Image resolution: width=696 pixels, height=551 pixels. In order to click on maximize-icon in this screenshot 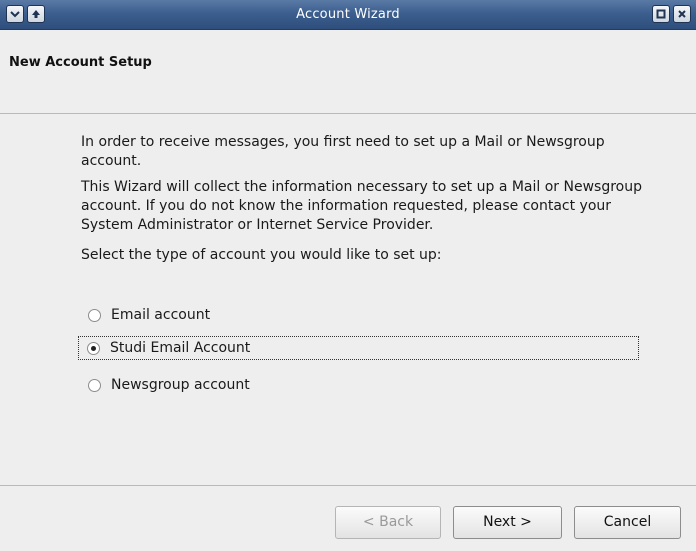, I will do `click(661, 14)`.